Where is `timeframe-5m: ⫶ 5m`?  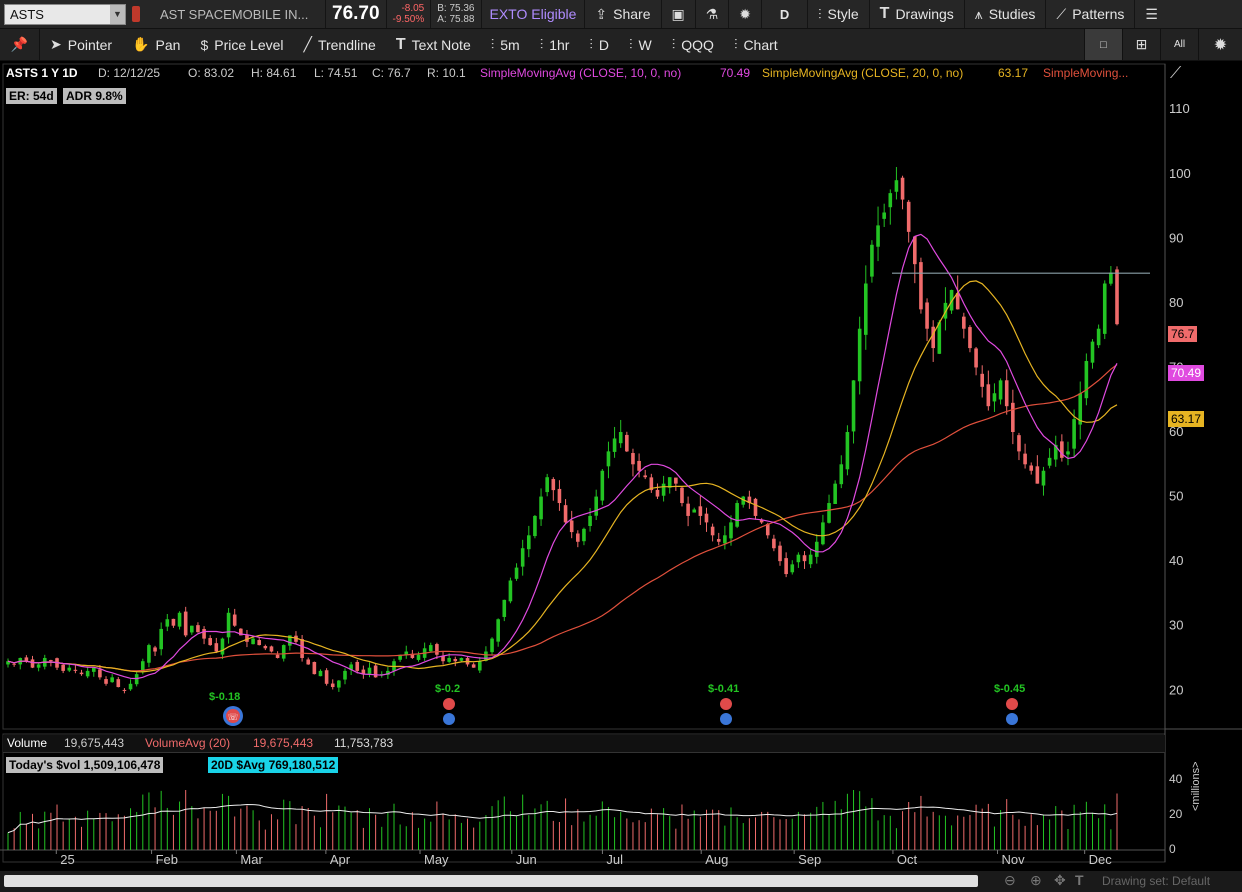 timeframe-5m: ⫶ 5m is located at coordinates (505, 44).